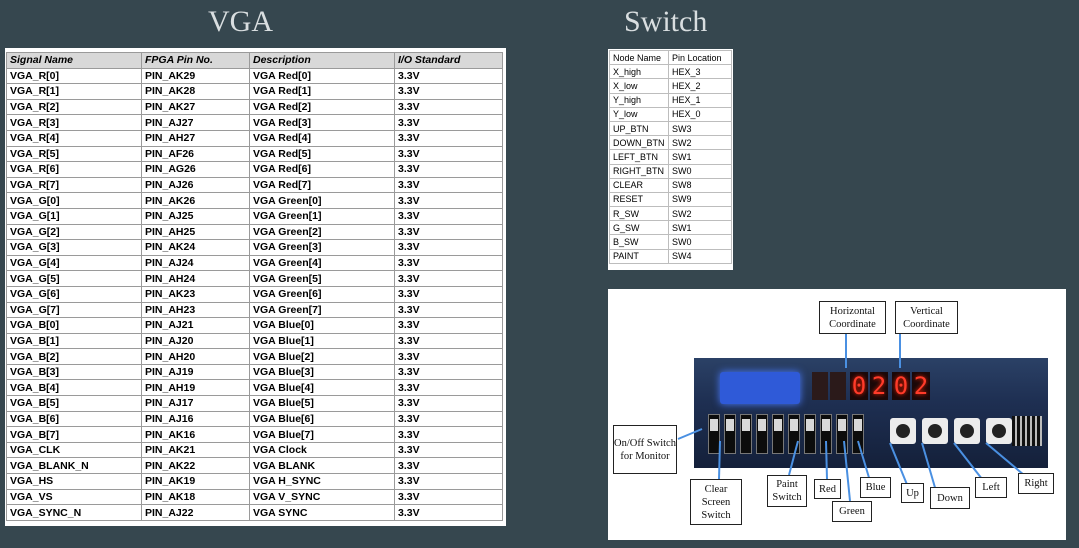 The width and height of the screenshot is (1079, 548). Describe the element at coordinates (195, 278) in the screenshot. I see `vga-table-cell: PIN_AH24` at that location.